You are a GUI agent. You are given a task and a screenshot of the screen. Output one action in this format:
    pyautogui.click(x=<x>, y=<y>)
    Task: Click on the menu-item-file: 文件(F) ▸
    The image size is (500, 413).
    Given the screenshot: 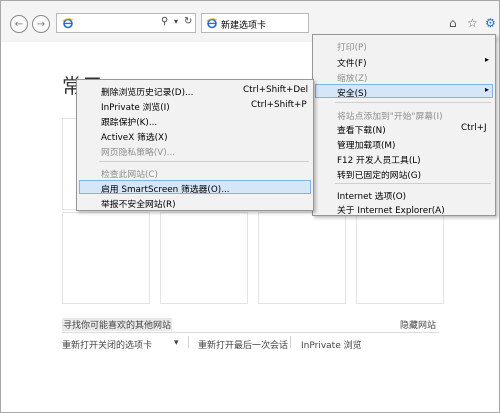 What is the action you would take?
    pyautogui.click(x=404, y=61)
    